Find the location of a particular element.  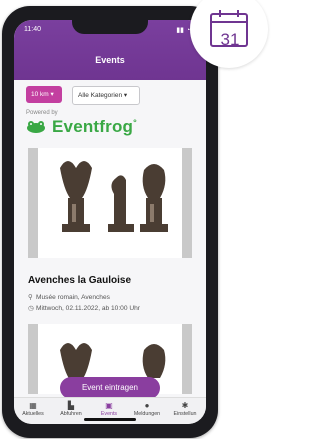

sculpture-illustration is located at coordinates (114, 196).